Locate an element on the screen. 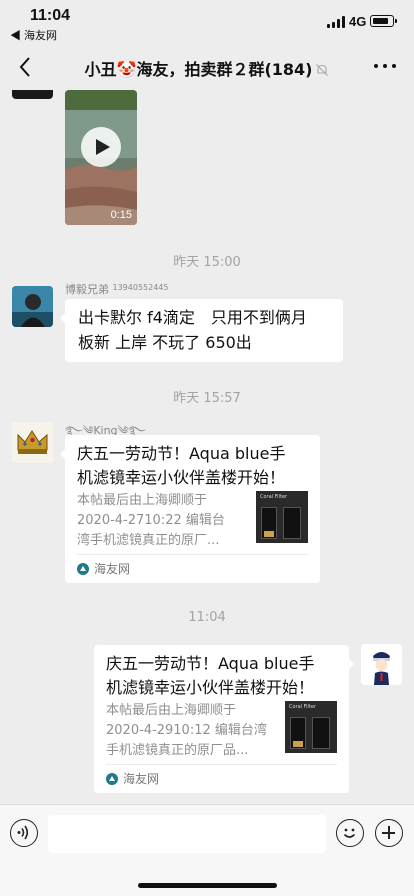  chat-header: 小丑🤡海友，拍卖群２群(184) is located at coordinates (207, 67).